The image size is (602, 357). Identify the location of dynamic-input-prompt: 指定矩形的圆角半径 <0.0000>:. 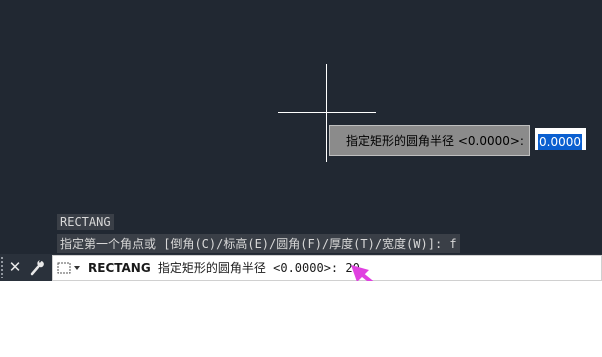
(435, 141).